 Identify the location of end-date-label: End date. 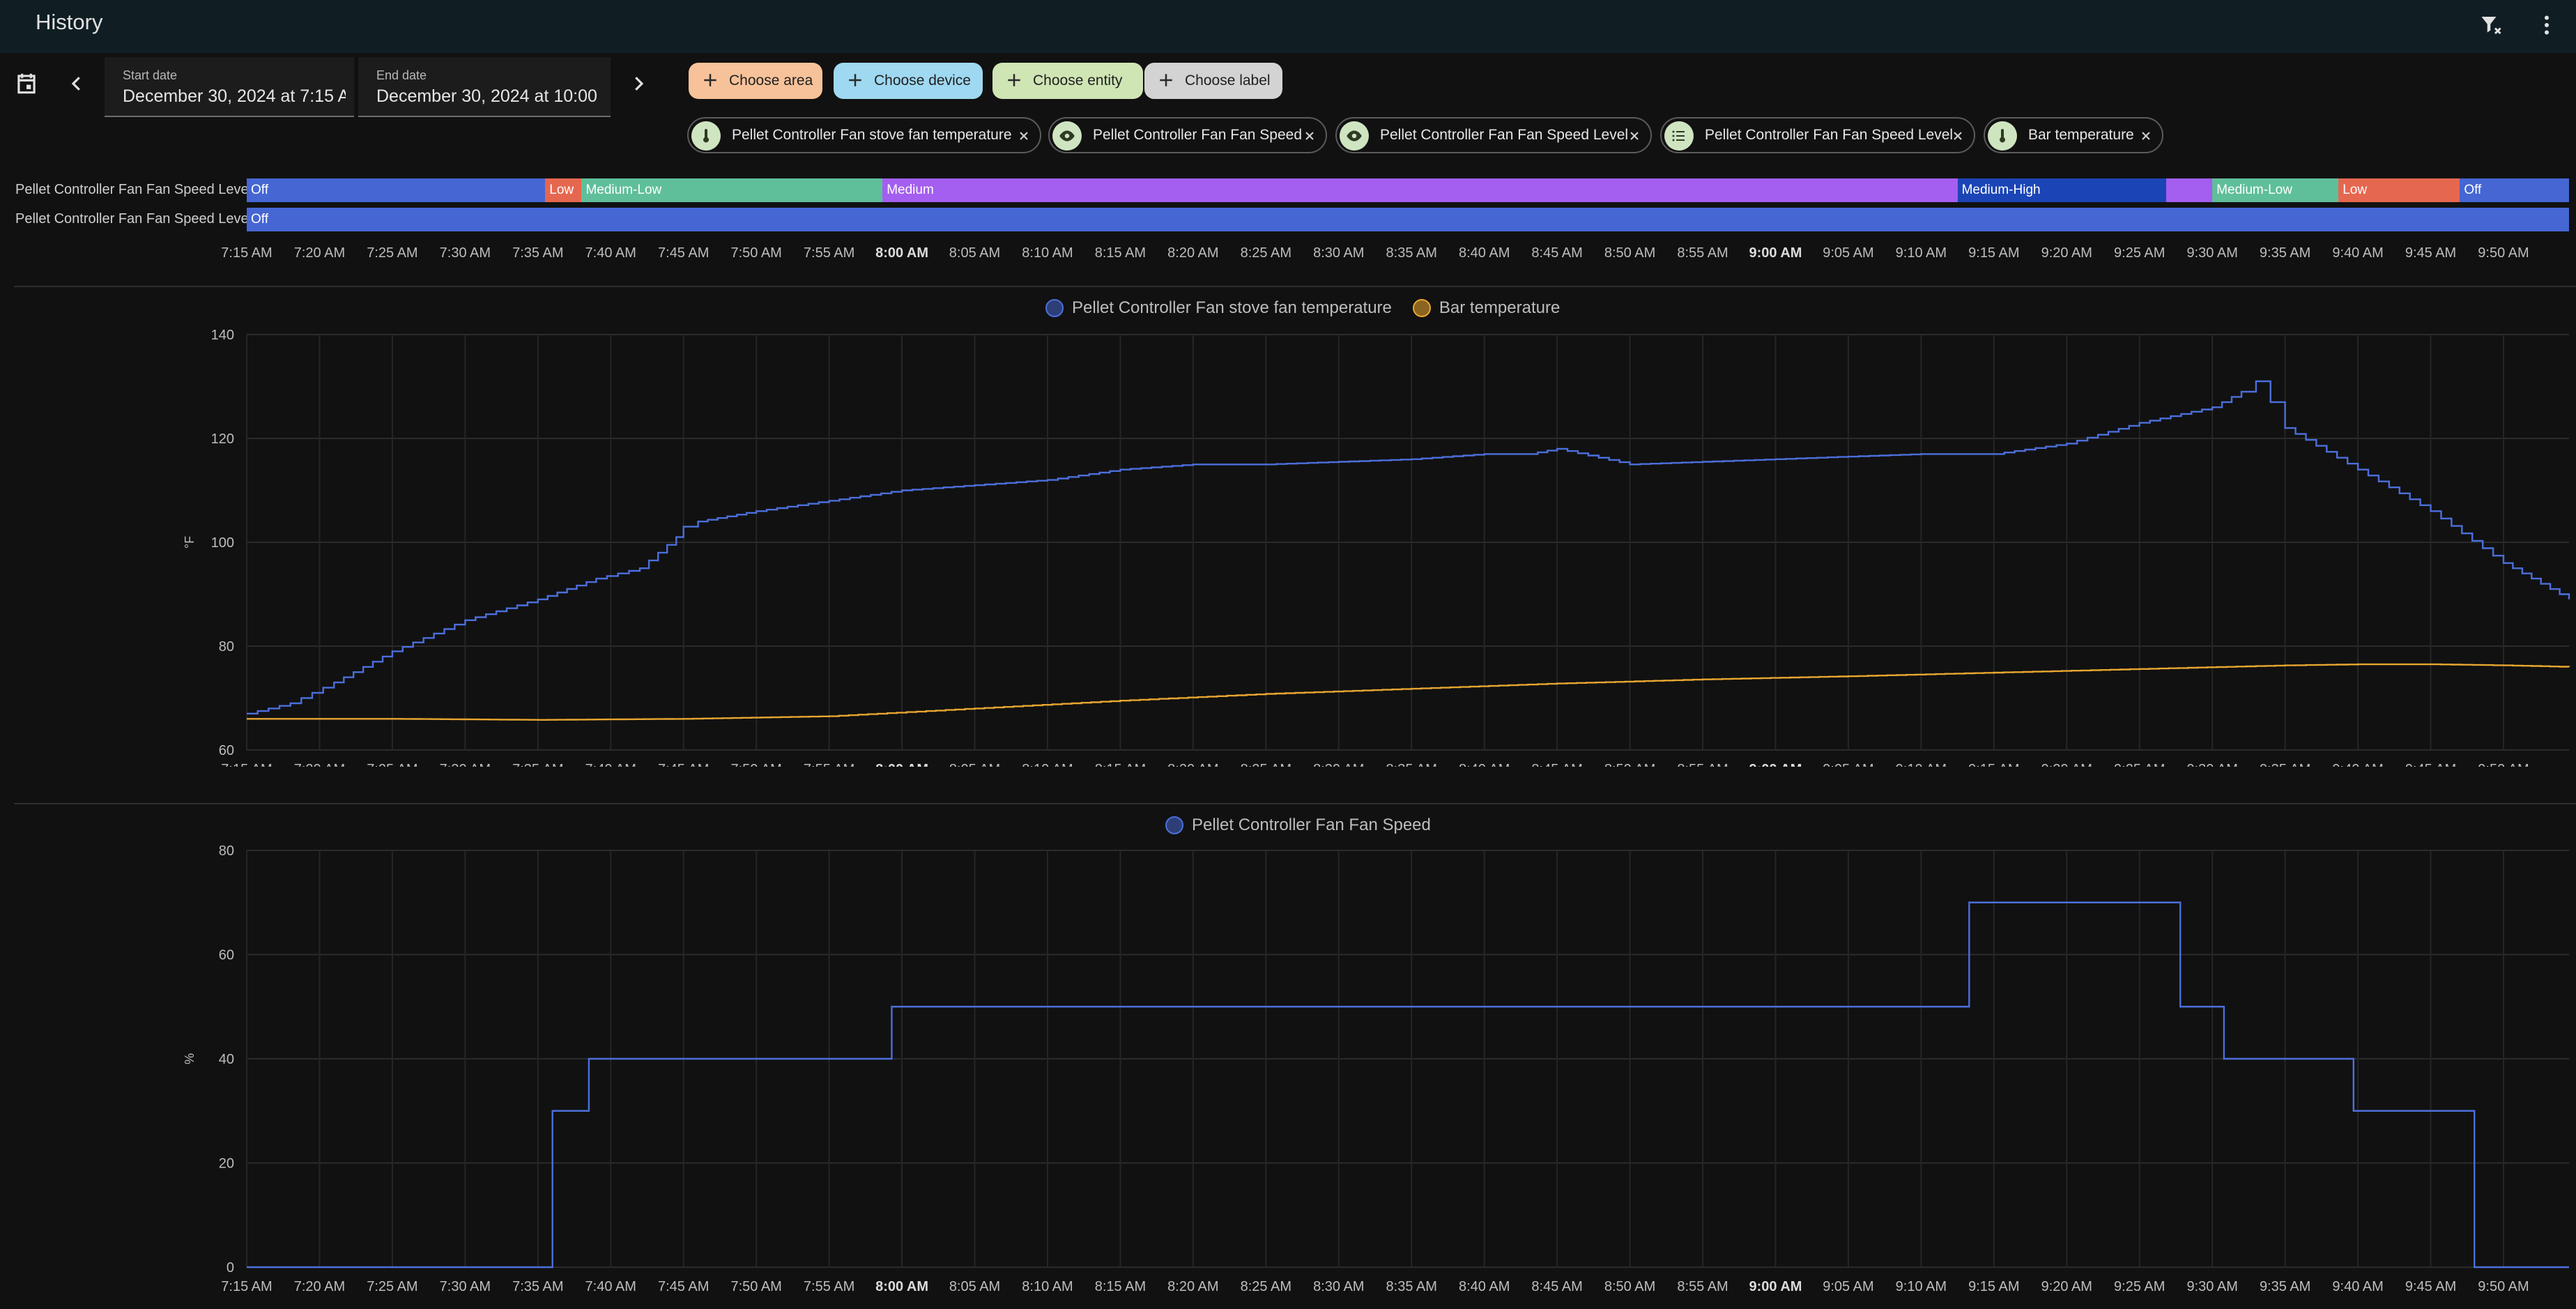
(402, 75).